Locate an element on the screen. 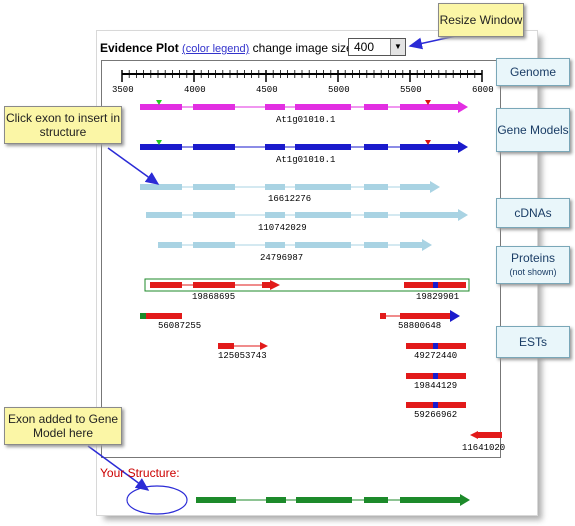 The image size is (575, 526). est-track-1: 56087255 is located at coordinates (170, 322).